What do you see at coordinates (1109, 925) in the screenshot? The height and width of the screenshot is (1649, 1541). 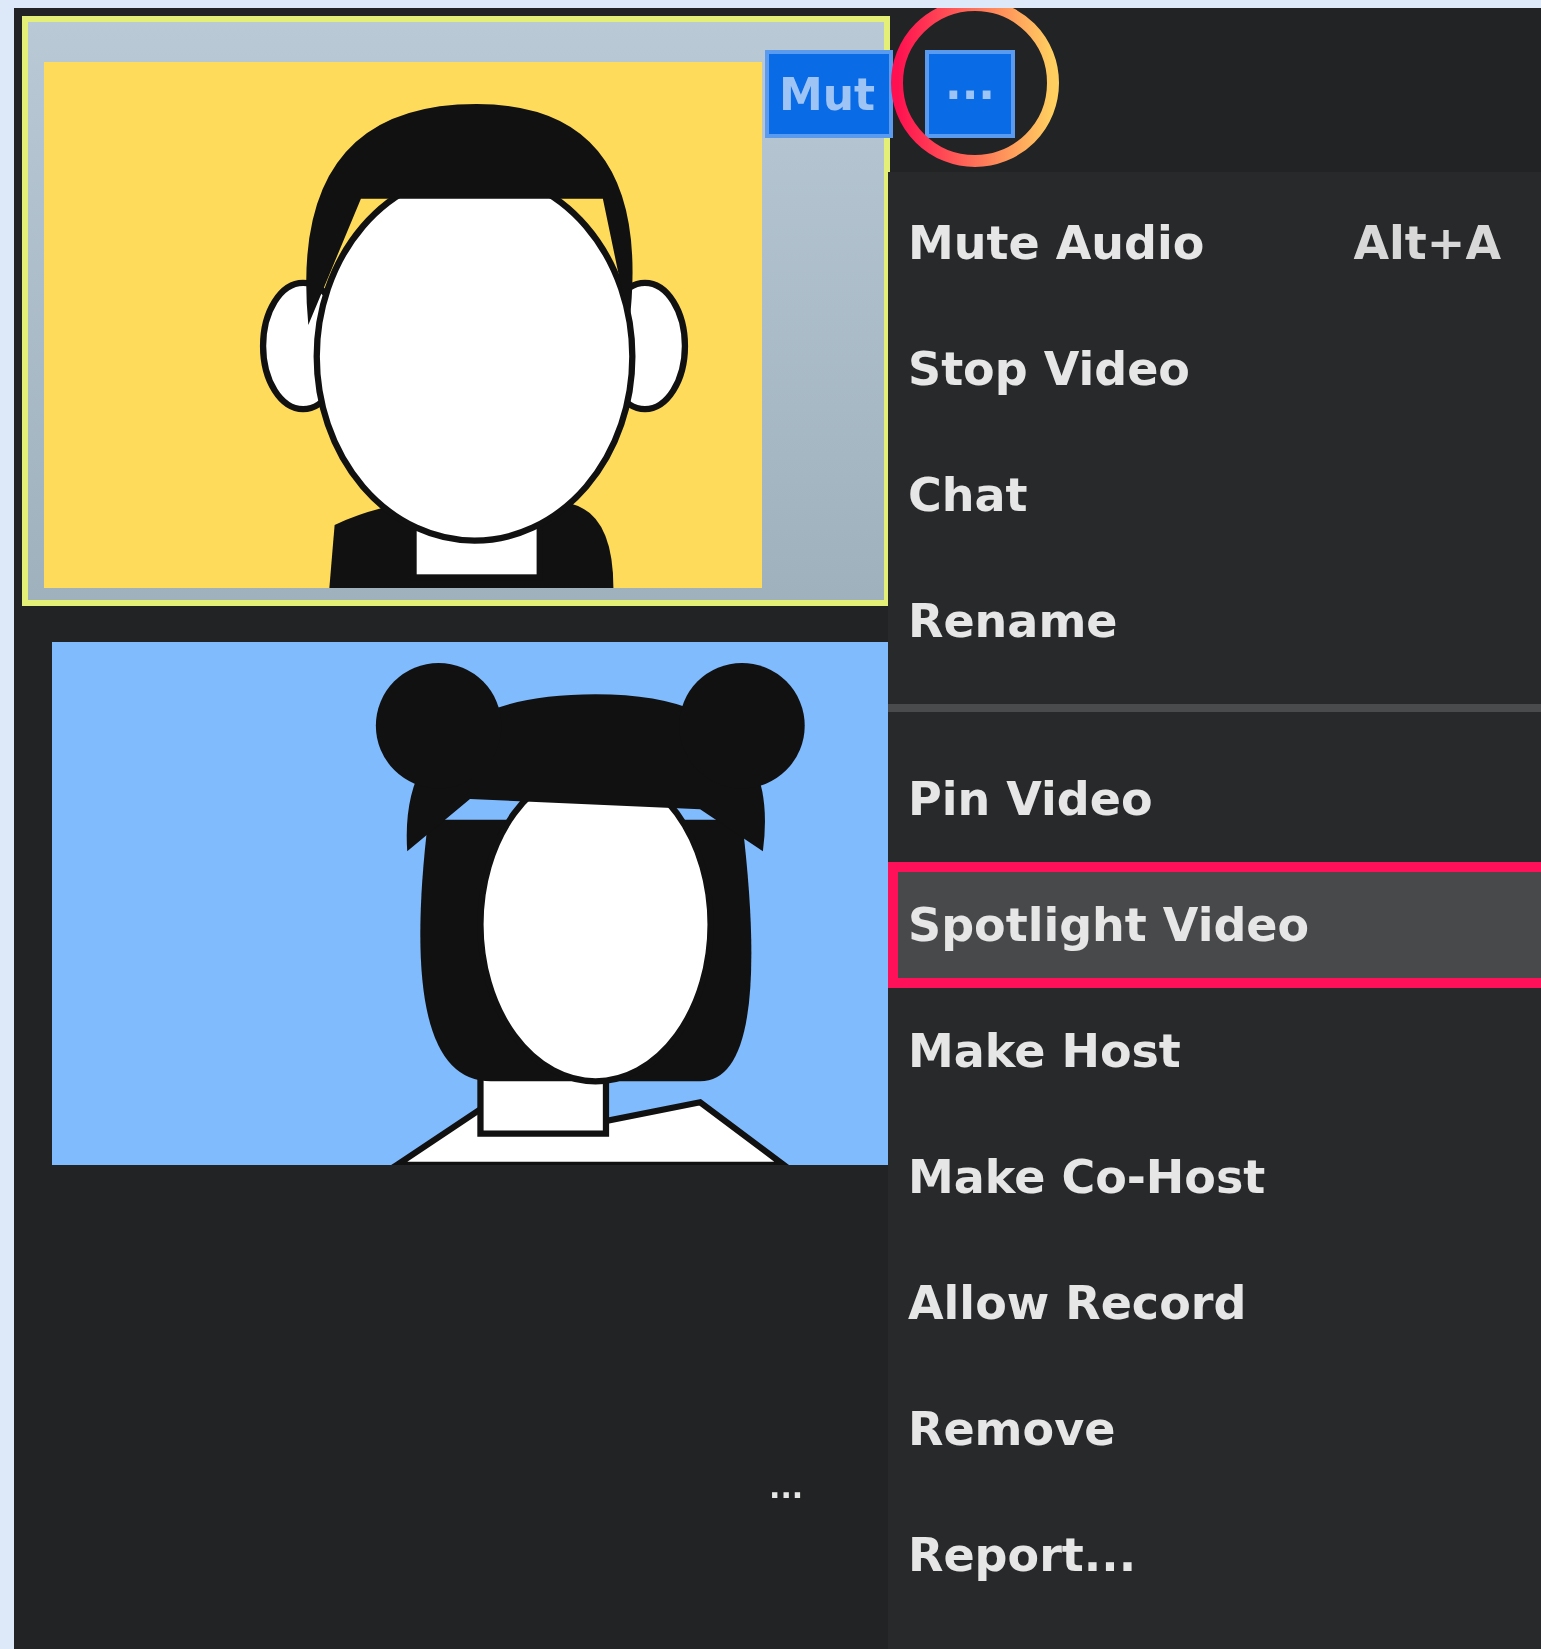 I see `menu-item-label: Spotlight Video` at bounding box center [1109, 925].